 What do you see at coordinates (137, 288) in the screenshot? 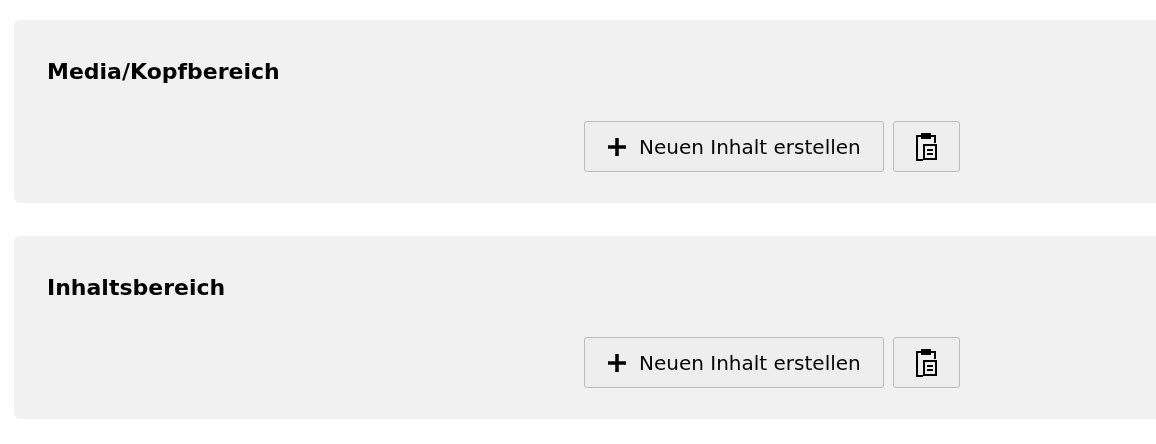
I see `section-title: Inhaltsbereich` at bounding box center [137, 288].